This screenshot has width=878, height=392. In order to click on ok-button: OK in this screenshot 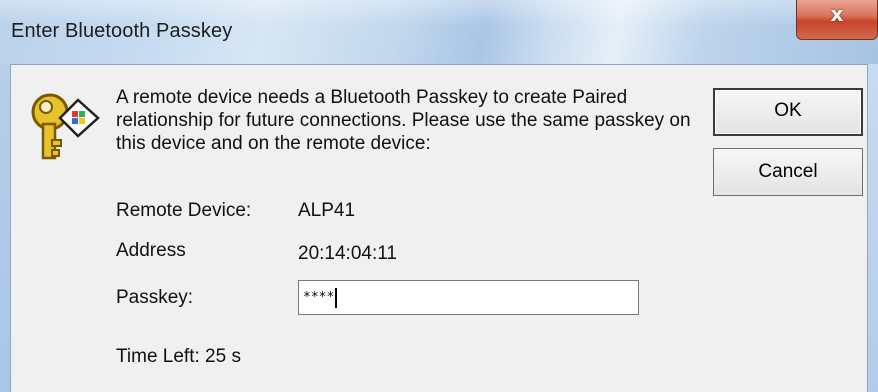, I will do `click(788, 112)`.